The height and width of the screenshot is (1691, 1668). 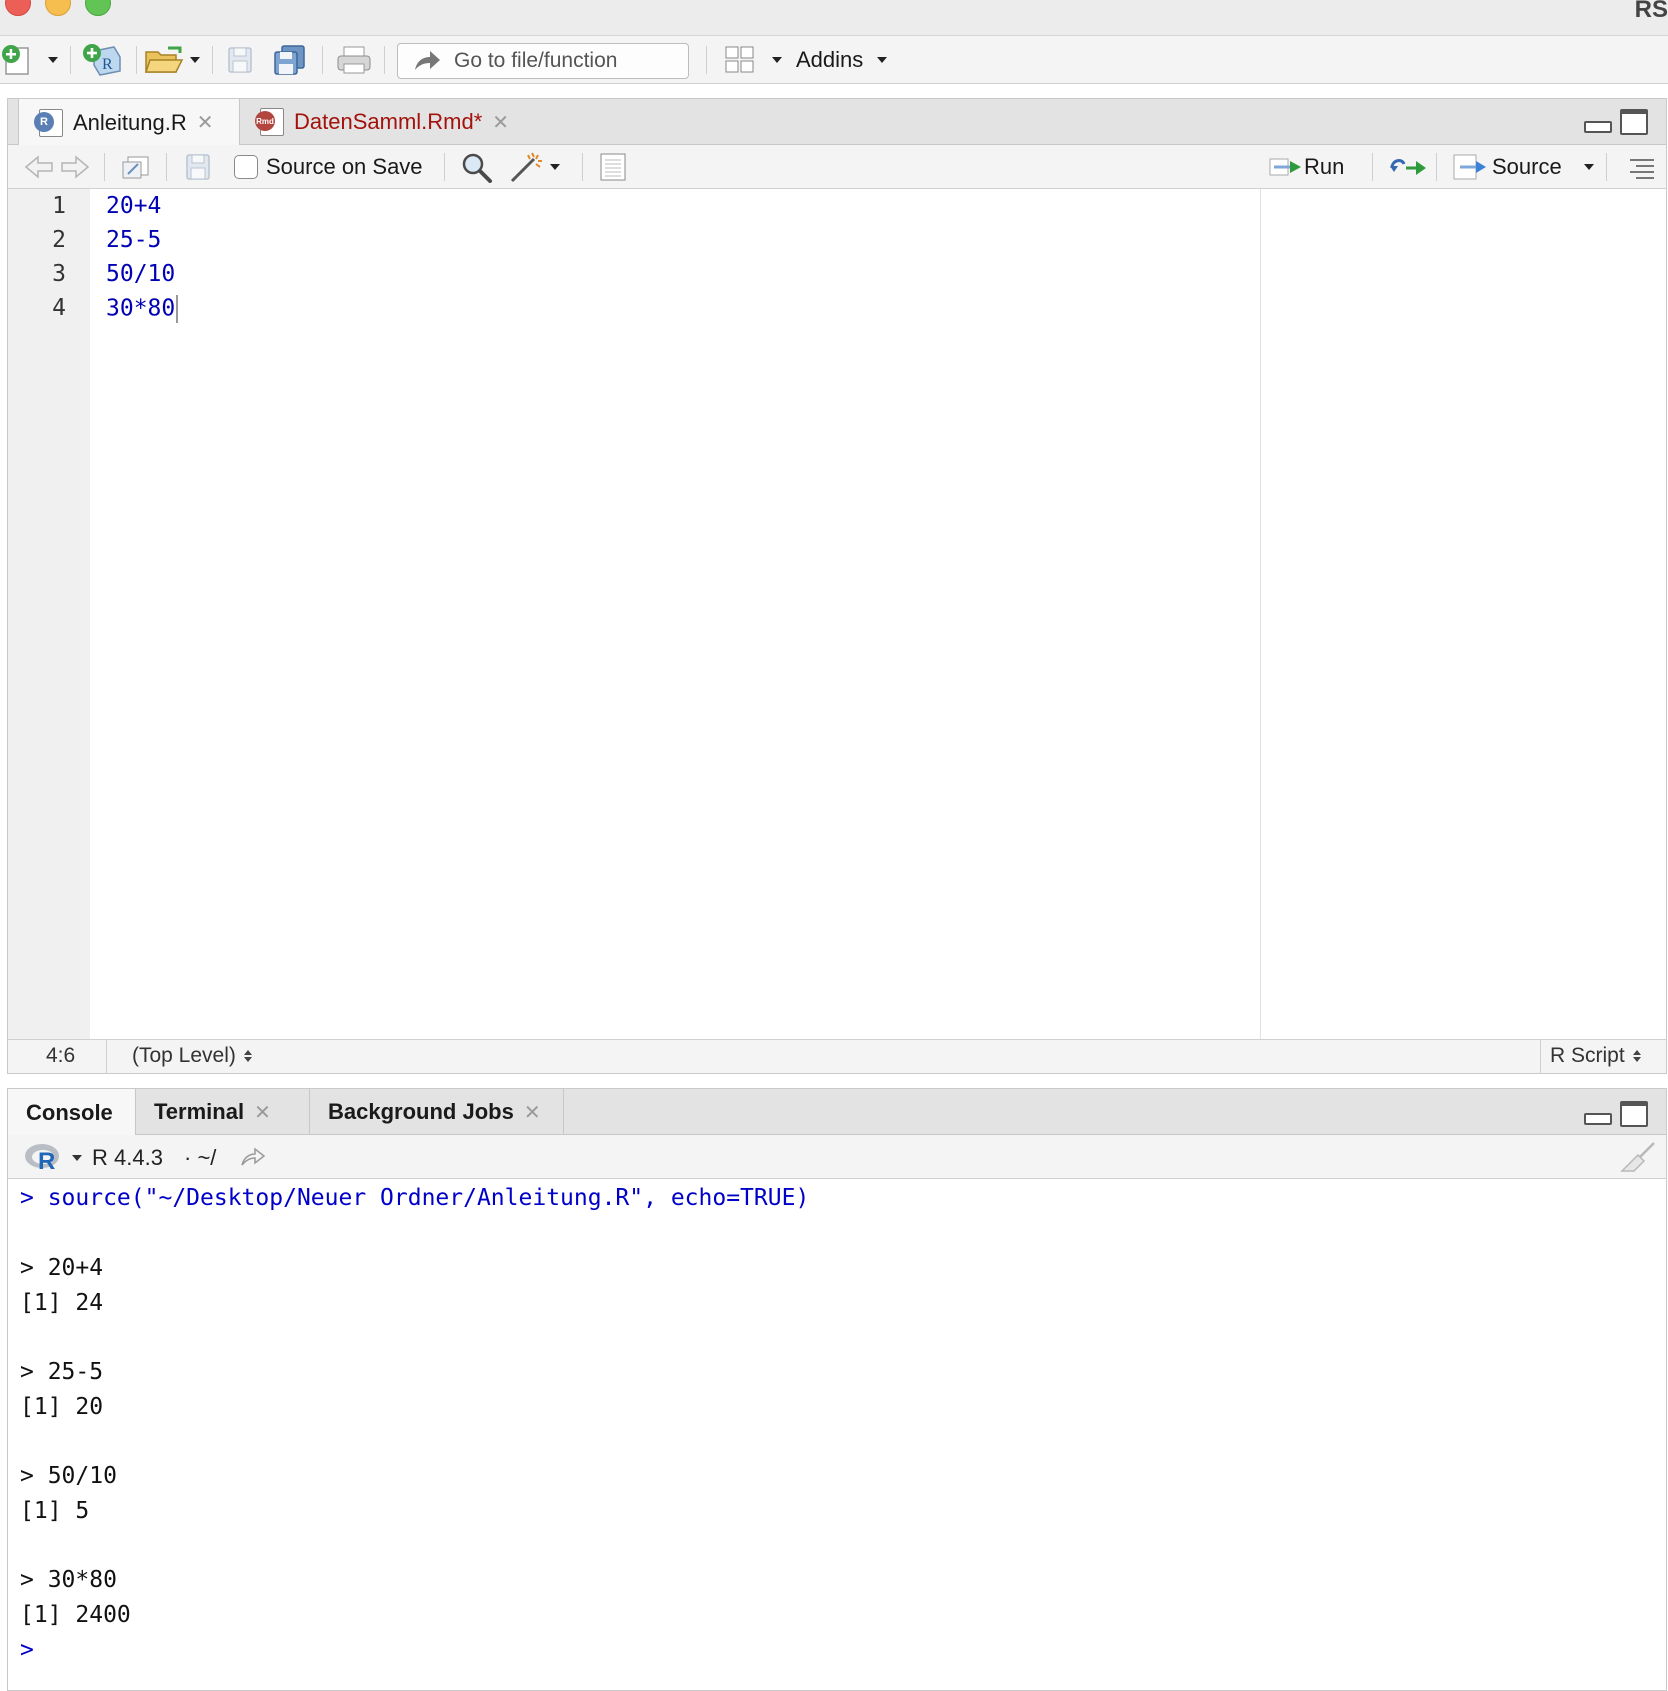 What do you see at coordinates (1651, 11) in the screenshot?
I see `app-title: RS` at bounding box center [1651, 11].